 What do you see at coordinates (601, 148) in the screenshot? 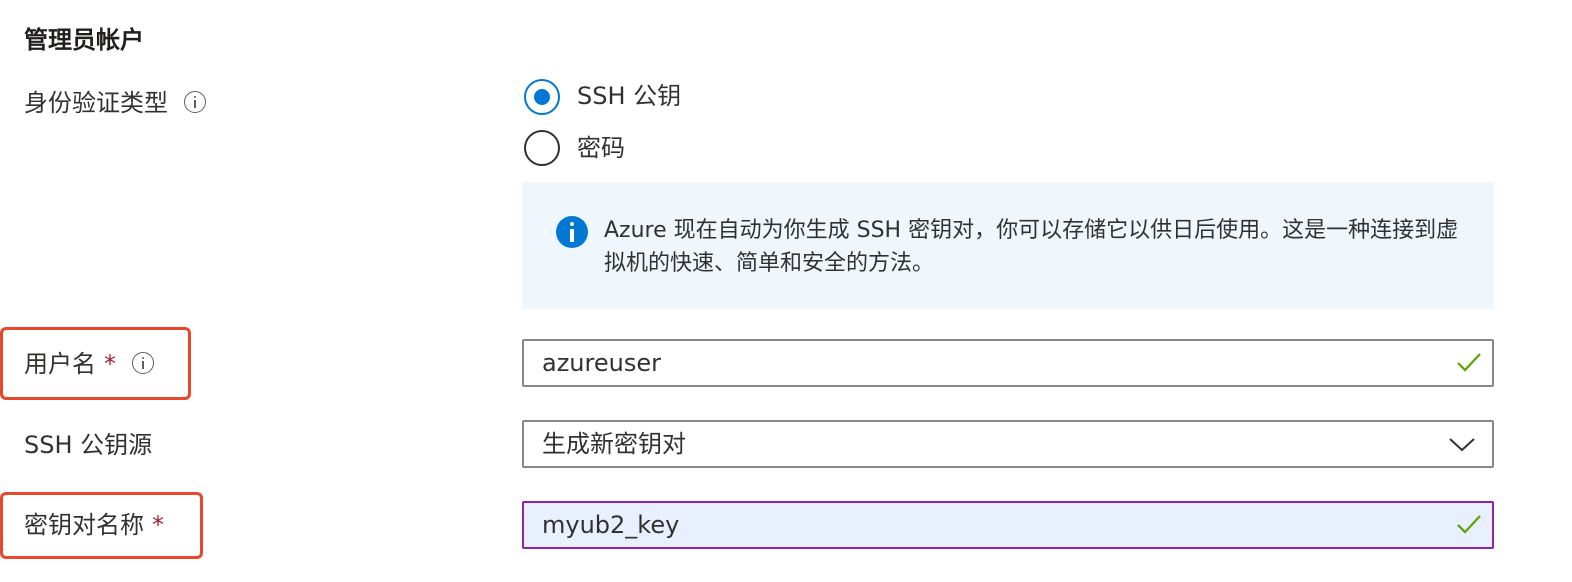
I see `radio-password-label: 密码` at bounding box center [601, 148].